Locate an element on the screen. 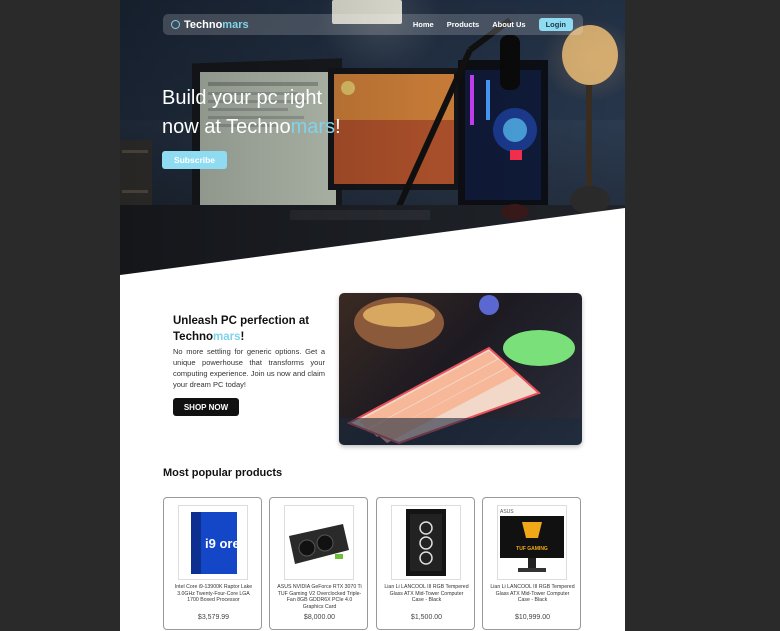 This screenshot has width=780, height=631. keyboard-illustration is located at coordinates (460, 370).